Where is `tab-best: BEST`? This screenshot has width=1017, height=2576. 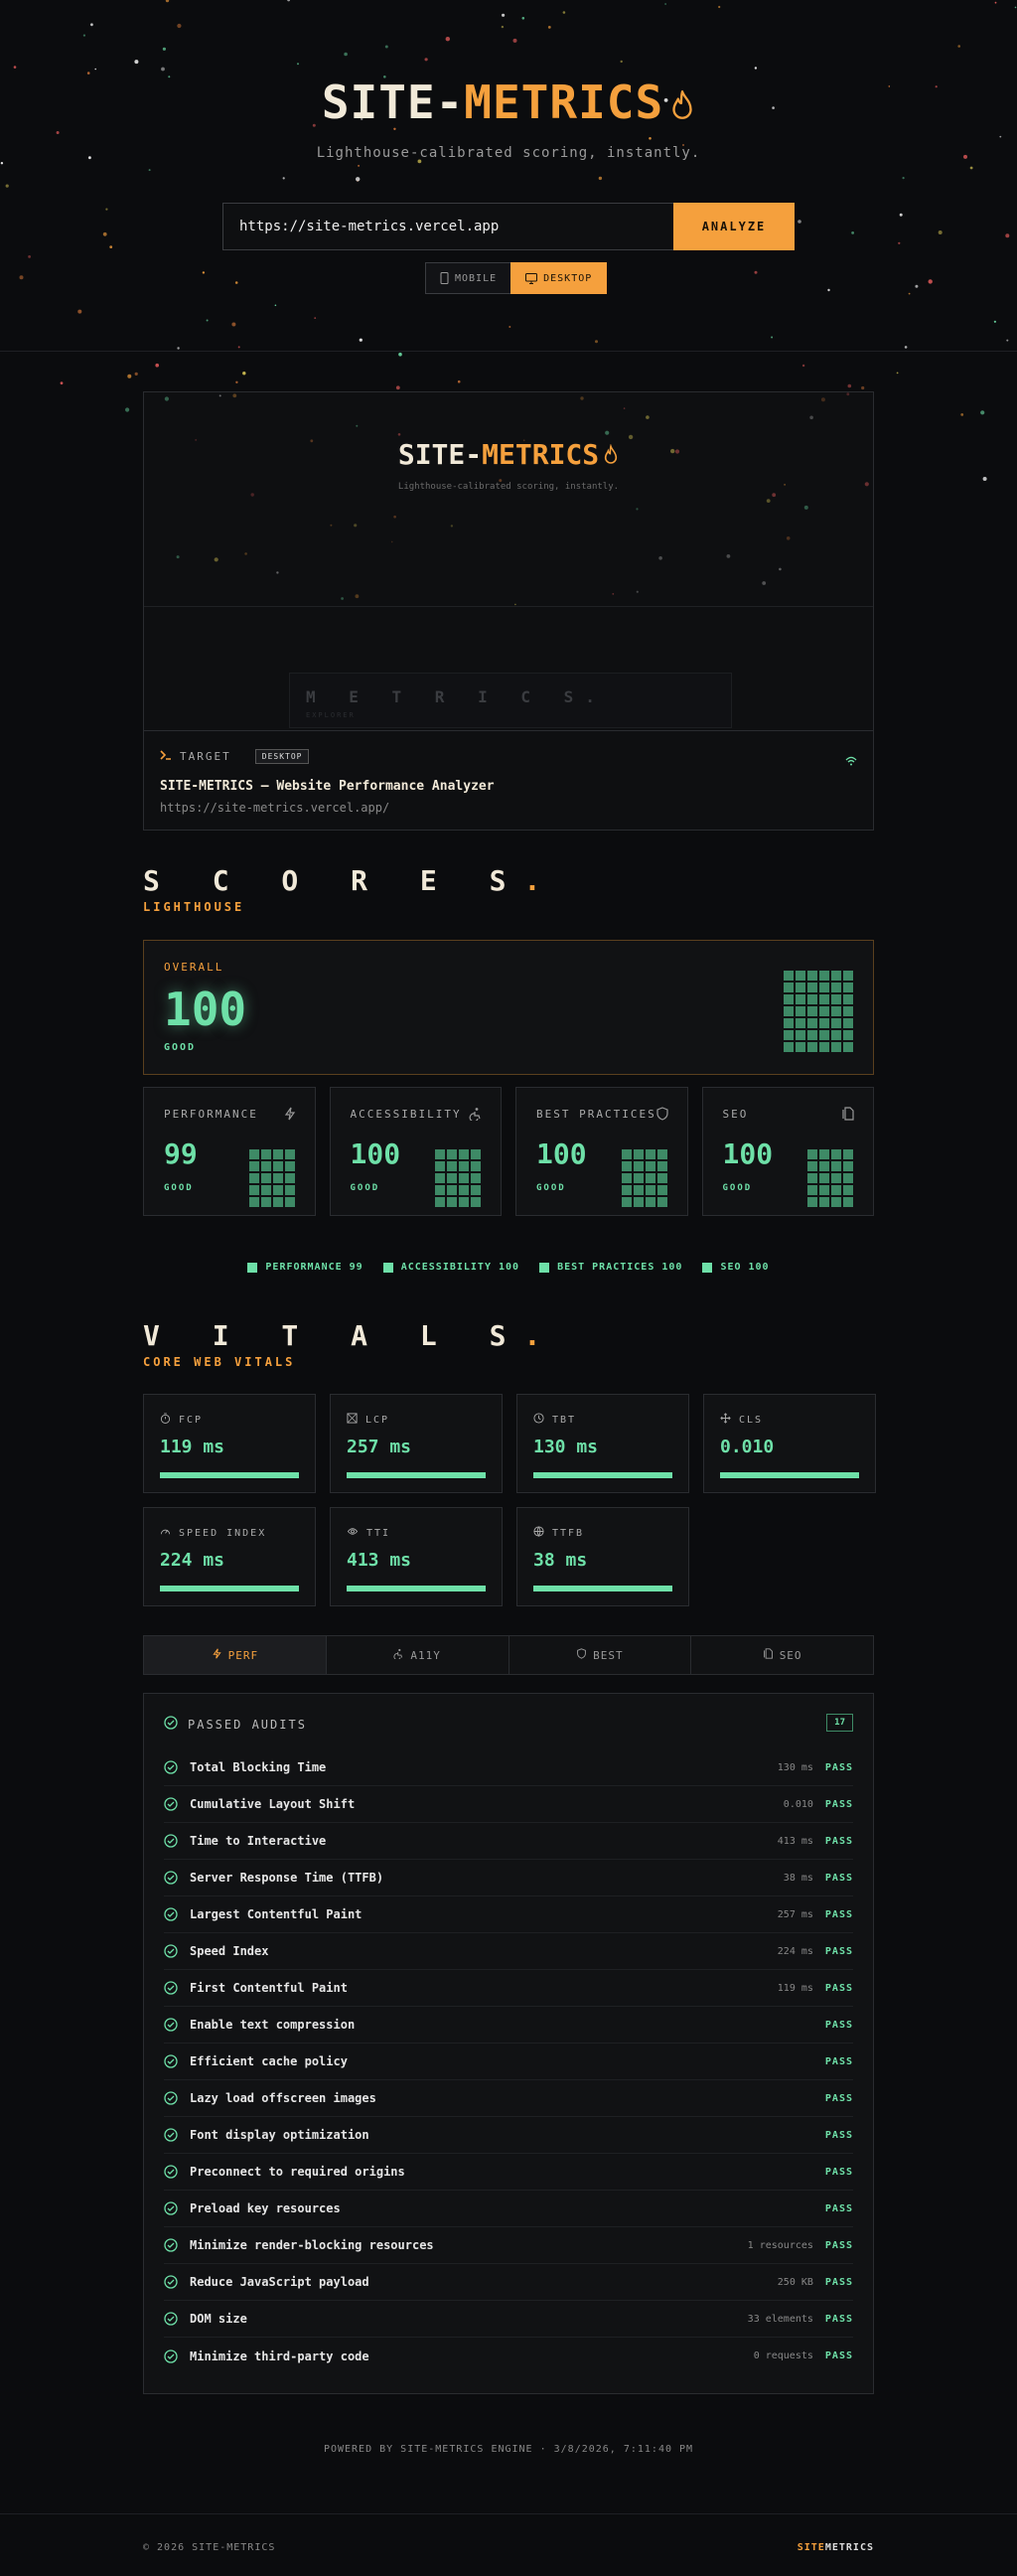 tab-best: BEST is located at coordinates (600, 1655).